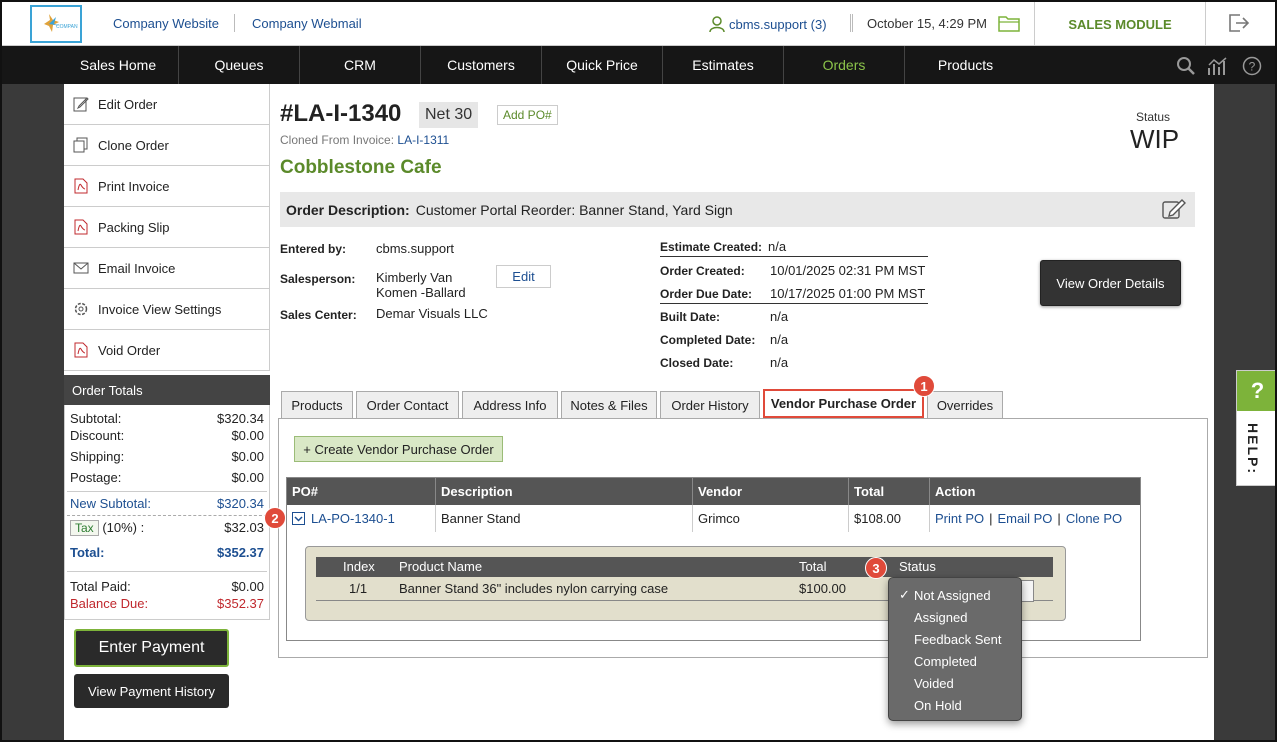  What do you see at coordinates (167, 350) in the screenshot?
I see `void-order-action: Void Order` at bounding box center [167, 350].